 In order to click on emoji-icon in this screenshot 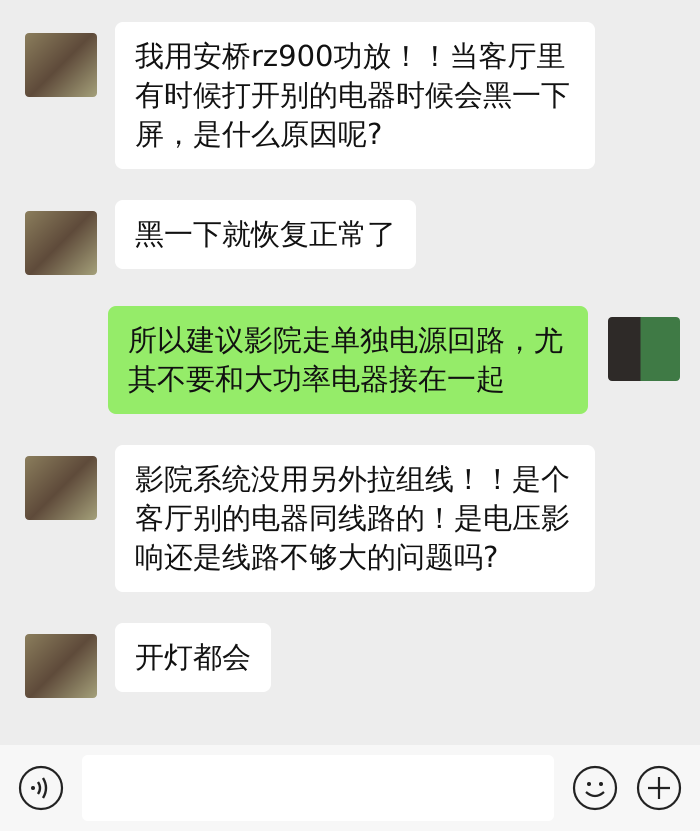, I will do `click(595, 788)`.